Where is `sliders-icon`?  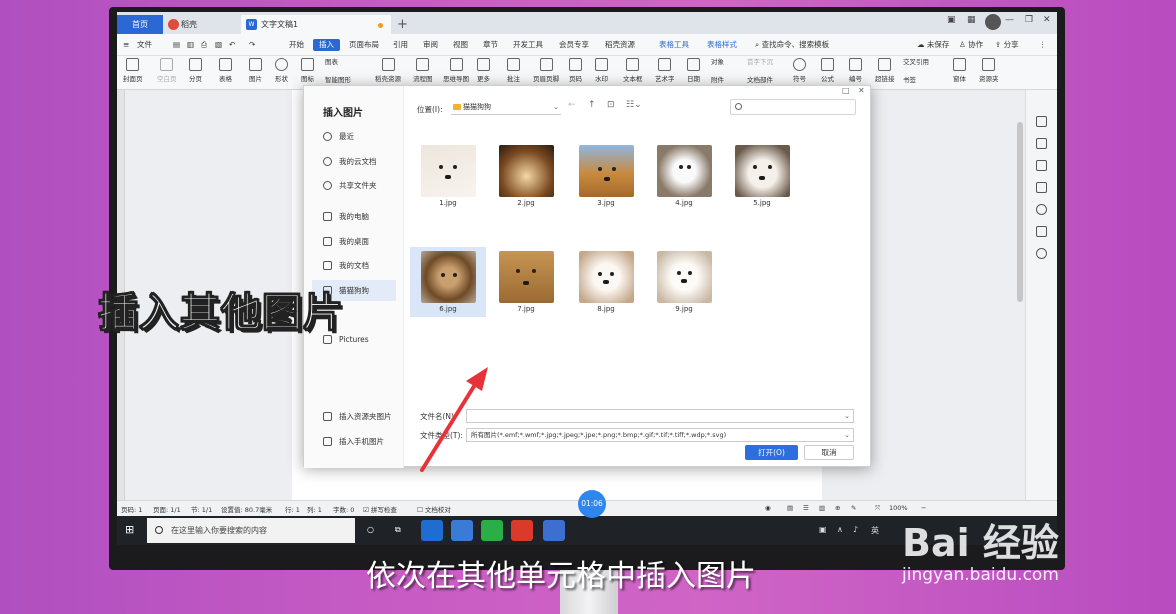
sliders-icon is located at coordinates (1041, 187).